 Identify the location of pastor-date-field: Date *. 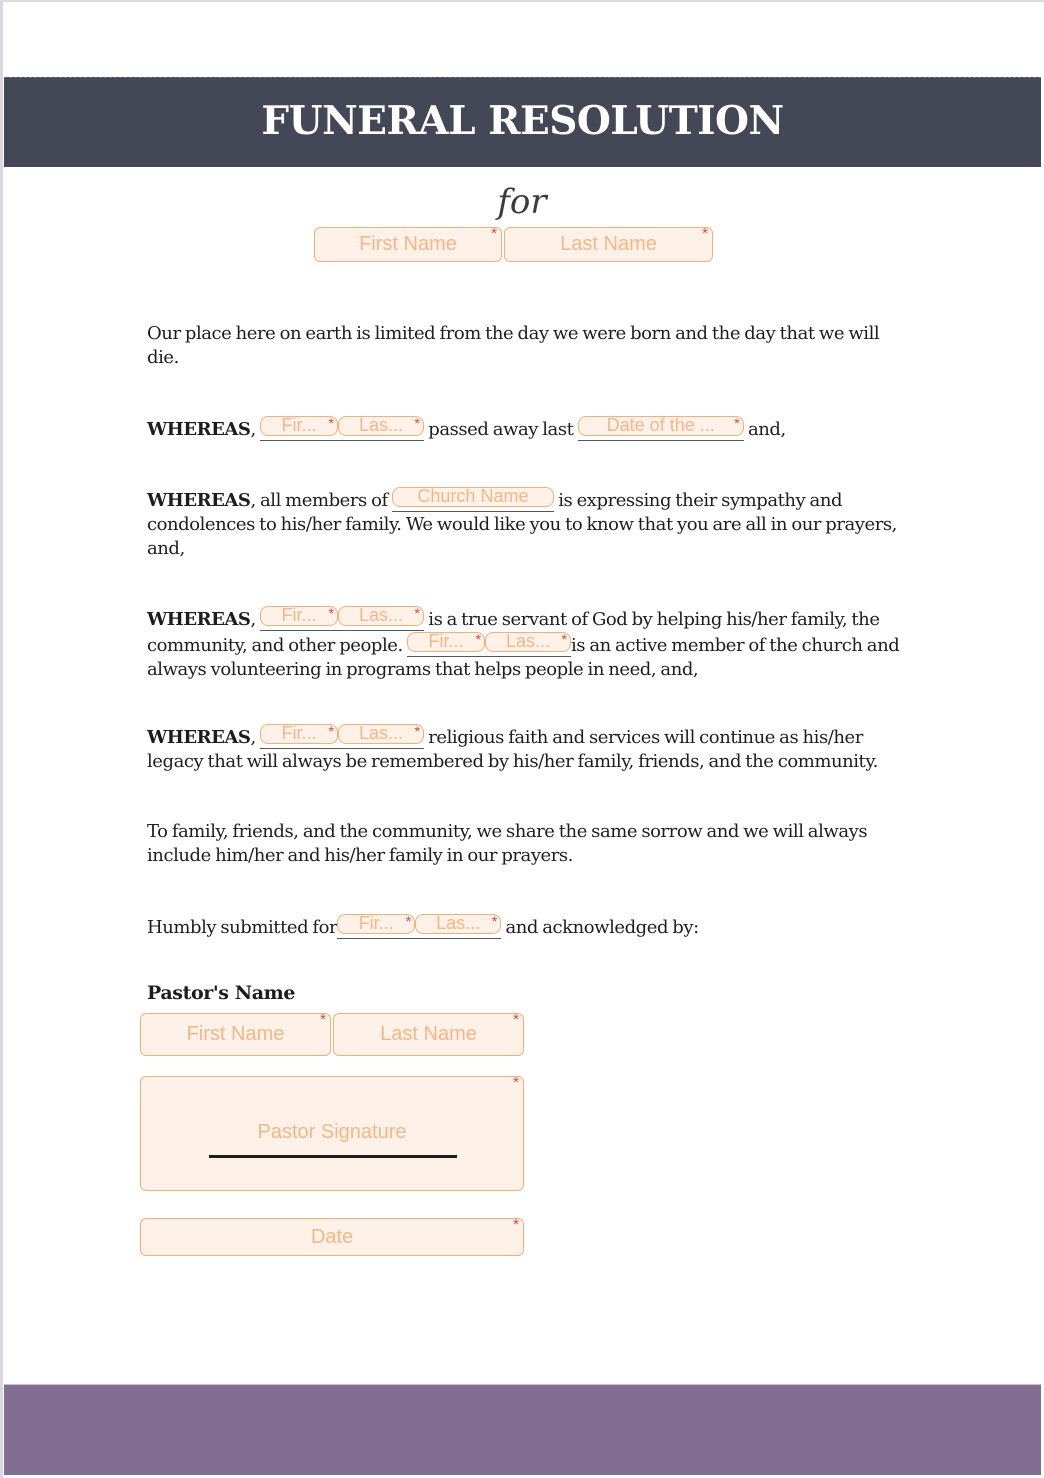
(332, 1236).